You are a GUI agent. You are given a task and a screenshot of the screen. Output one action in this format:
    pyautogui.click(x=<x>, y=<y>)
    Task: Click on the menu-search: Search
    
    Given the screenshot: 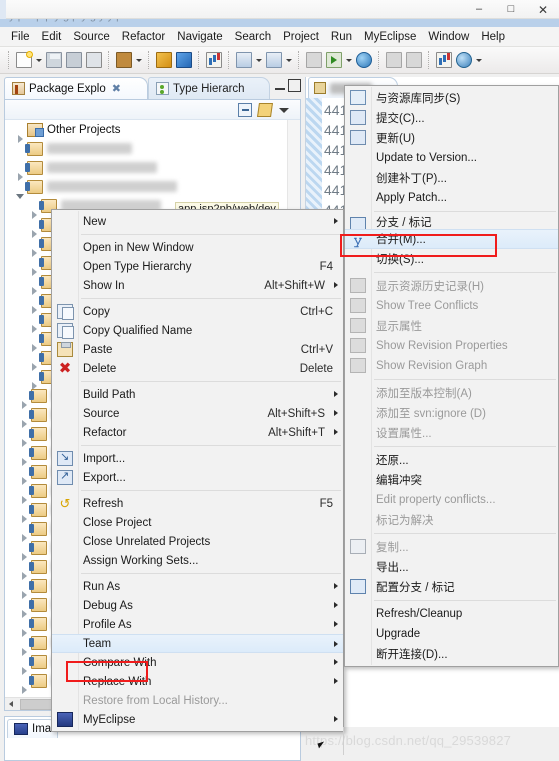 What is the action you would take?
    pyautogui.click(x=253, y=37)
    